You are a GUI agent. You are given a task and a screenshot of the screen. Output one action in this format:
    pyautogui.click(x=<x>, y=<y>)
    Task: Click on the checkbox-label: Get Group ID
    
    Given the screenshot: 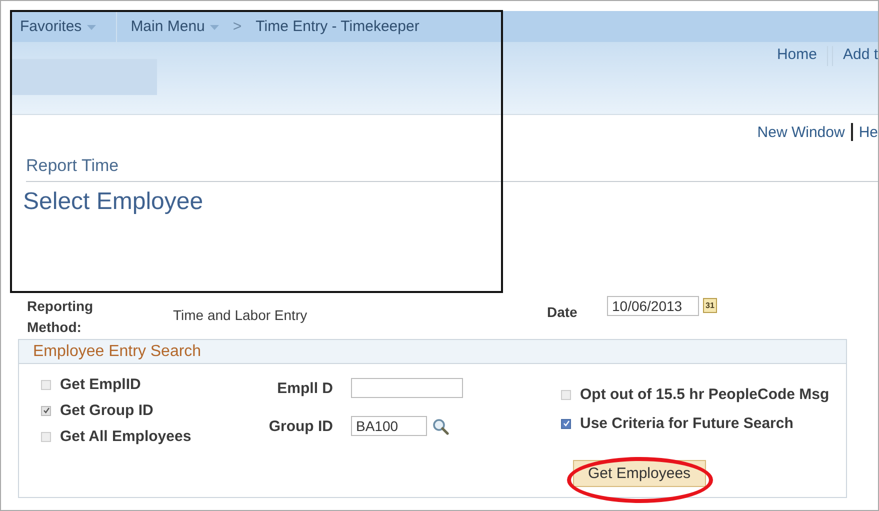 What is the action you would take?
    pyautogui.click(x=107, y=410)
    